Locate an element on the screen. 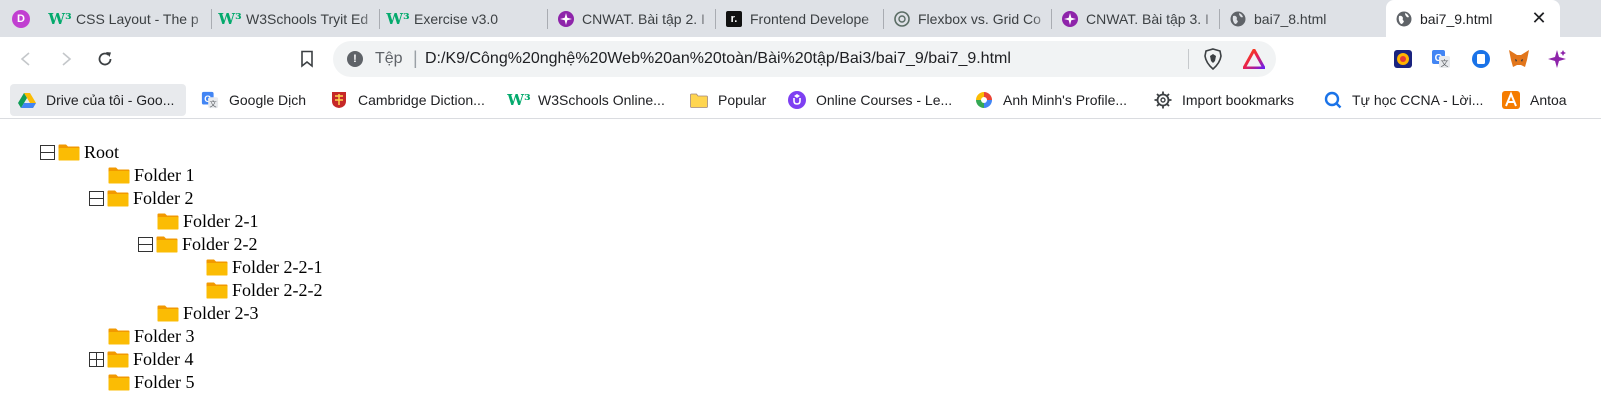 This screenshot has height=416, width=1601. google-translate-button: G文 is located at coordinates (1441, 59).